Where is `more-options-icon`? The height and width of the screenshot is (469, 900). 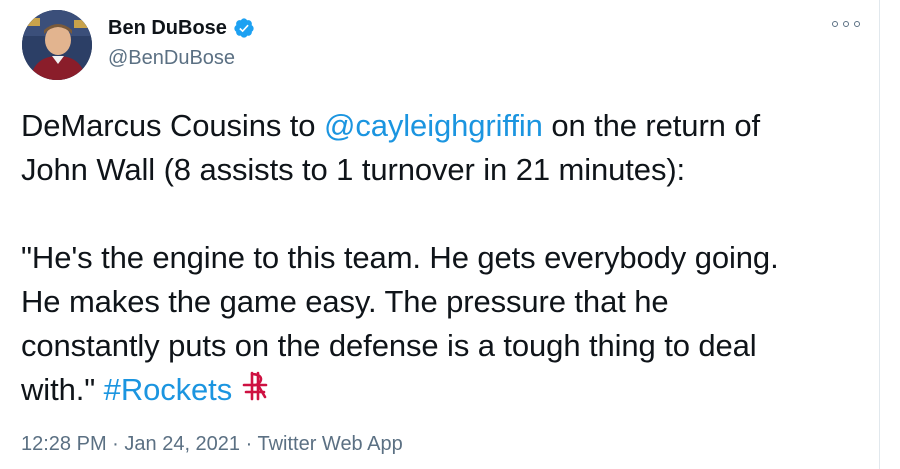 more-options-icon is located at coordinates (846, 24).